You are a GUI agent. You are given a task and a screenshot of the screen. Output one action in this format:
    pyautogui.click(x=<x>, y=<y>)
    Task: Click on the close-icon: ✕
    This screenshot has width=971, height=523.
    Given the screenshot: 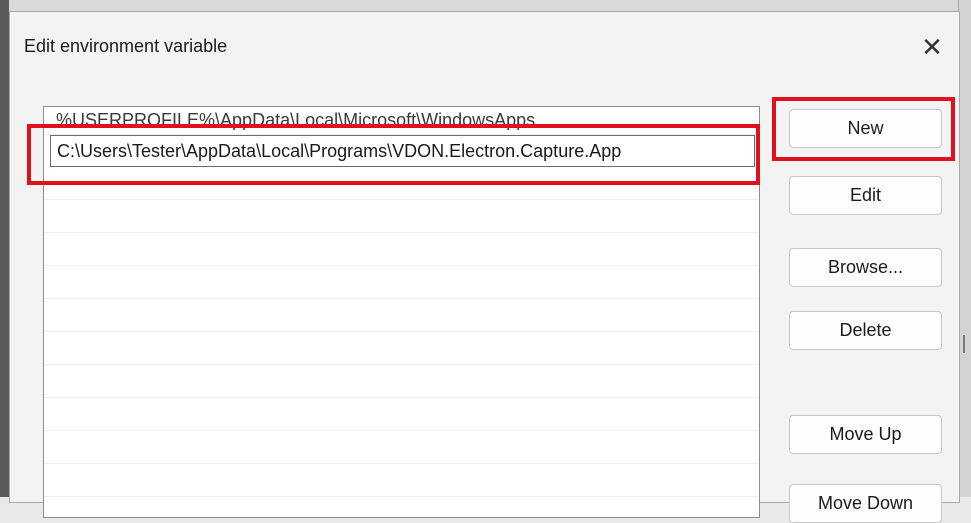 What is the action you would take?
    pyautogui.click(x=932, y=47)
    